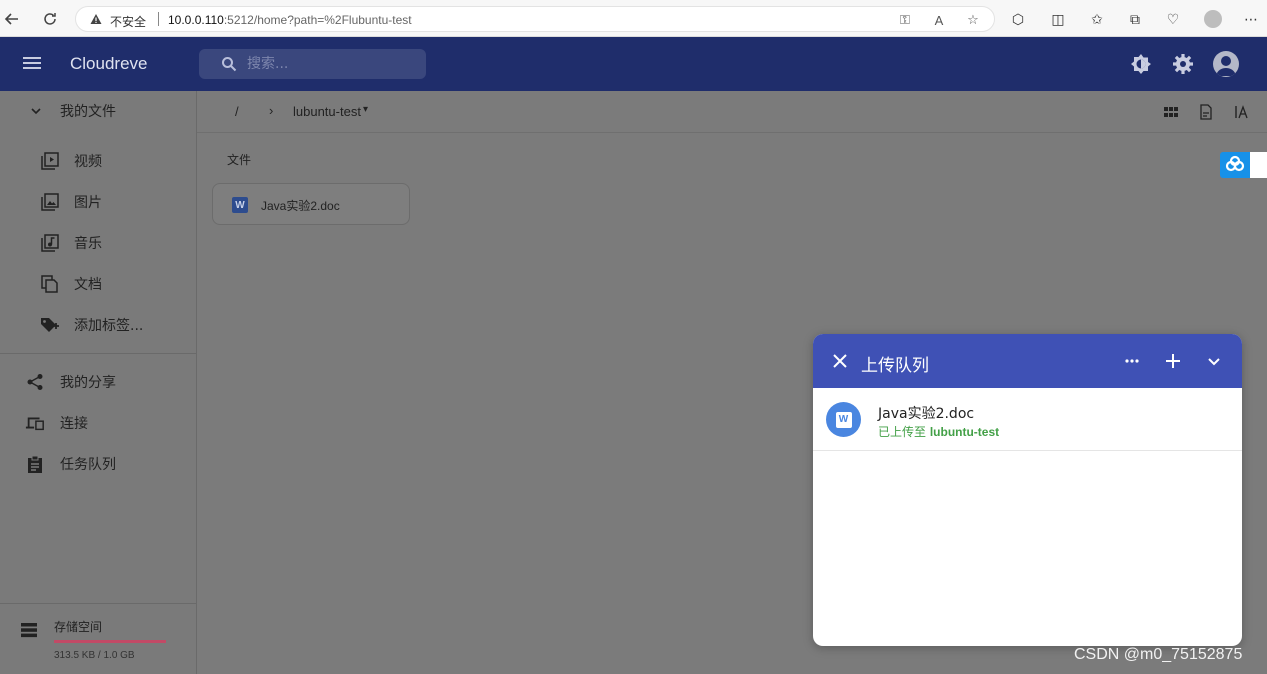 The image size is (1267, 674). I want to click on sidebar-item-tasks: 任务队列, so click(98, 464).